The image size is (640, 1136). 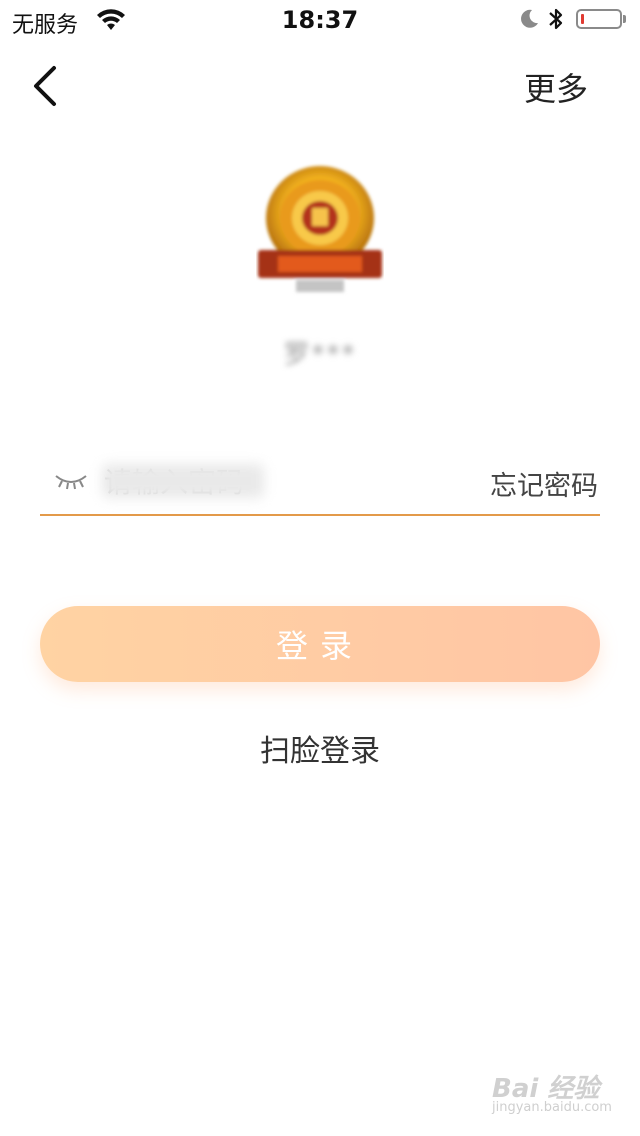 I want to click on status-bar: 无服务 18:37, so click(x=320, y=20).